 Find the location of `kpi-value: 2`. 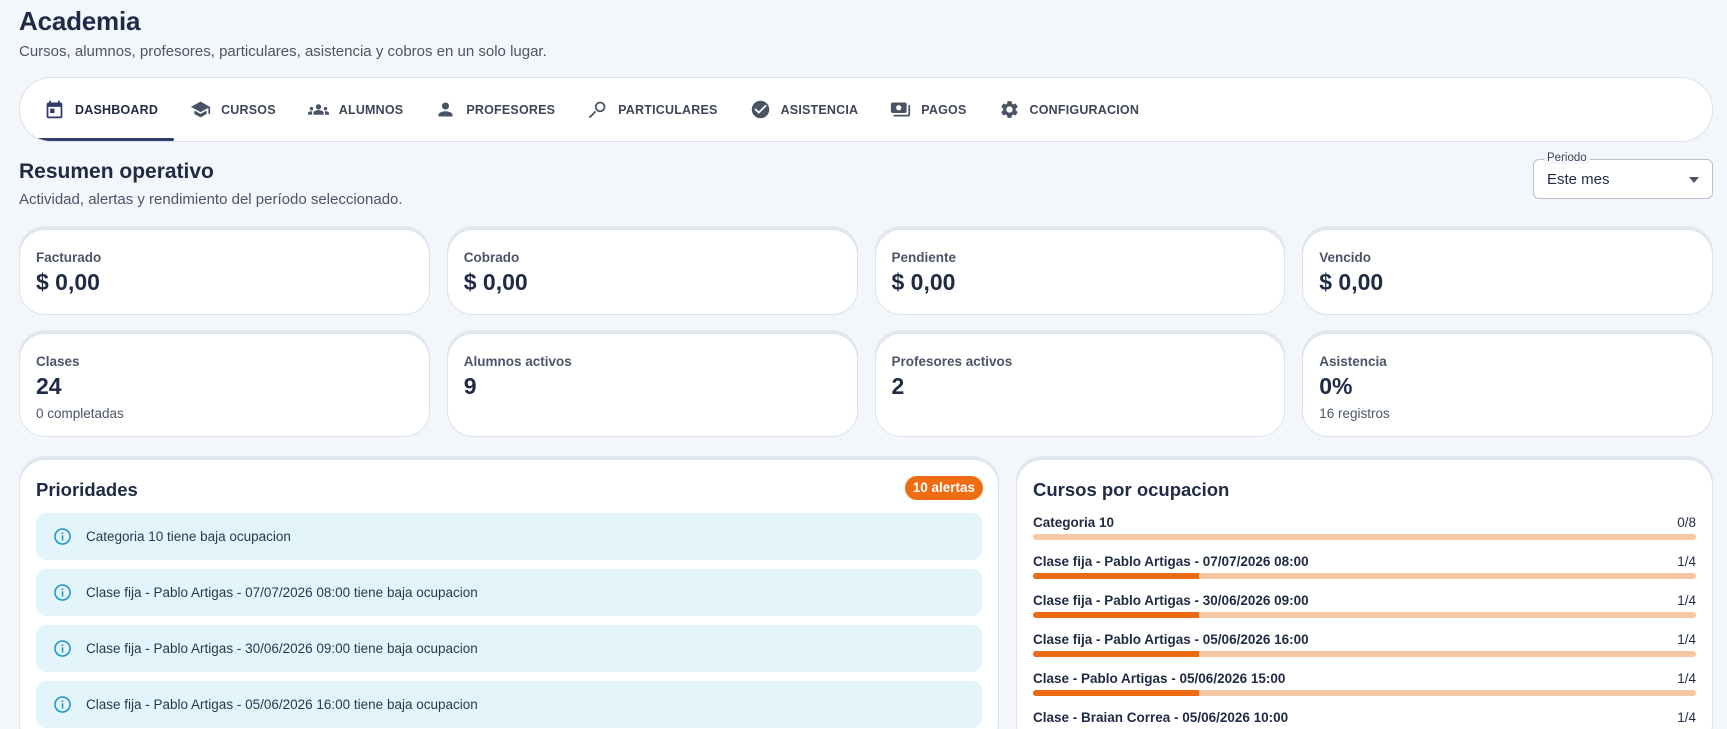

kpi-value: 2 is located at coordinates (898, 386).